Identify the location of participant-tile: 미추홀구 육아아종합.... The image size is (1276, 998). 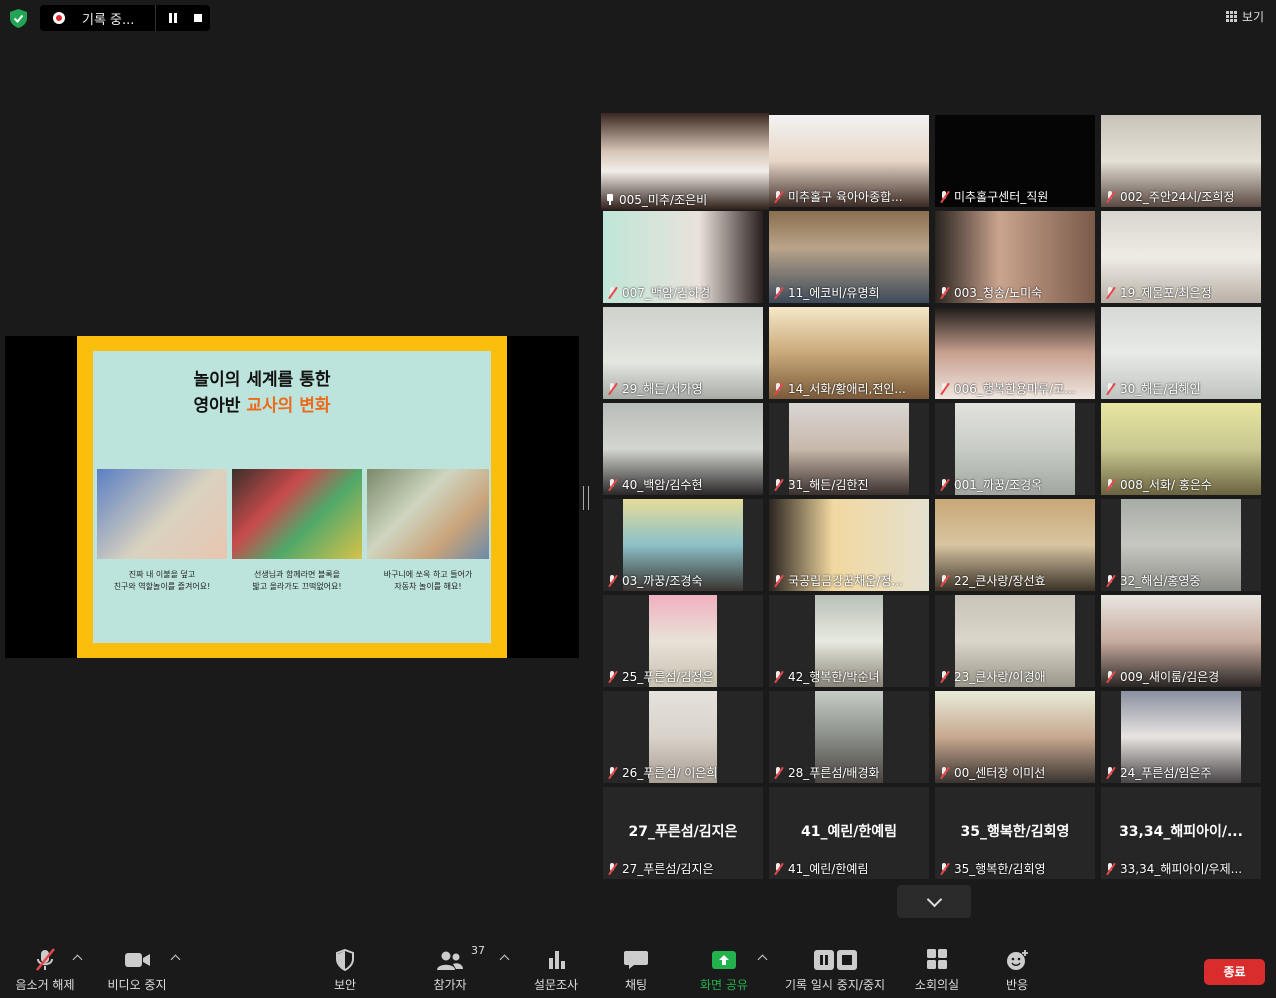
(849, 161).